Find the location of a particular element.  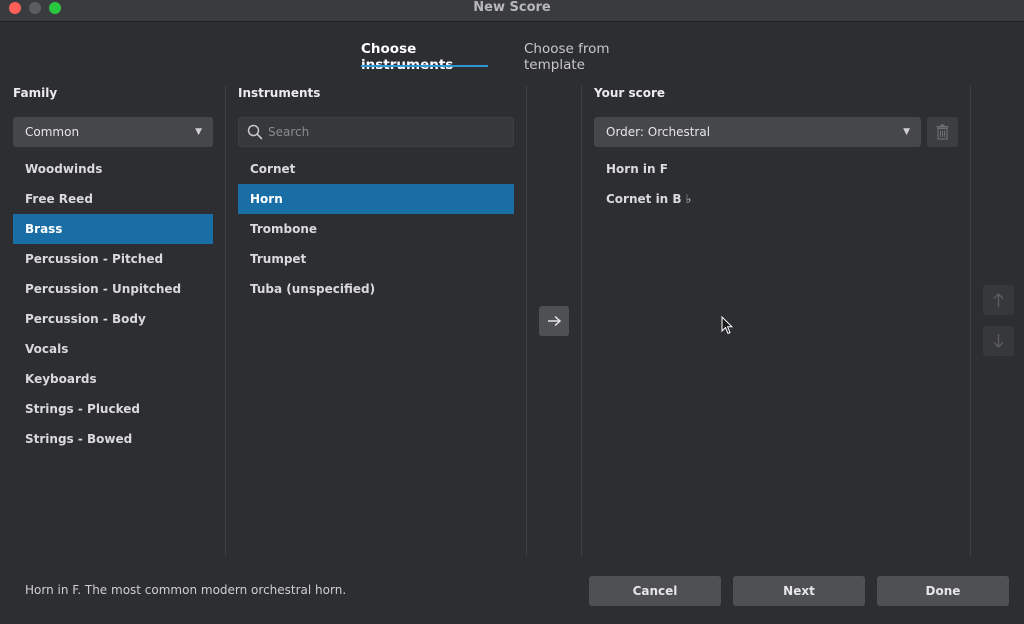

family-item-percussion-body: Percussion - Body is located at coordinates (113, 319).